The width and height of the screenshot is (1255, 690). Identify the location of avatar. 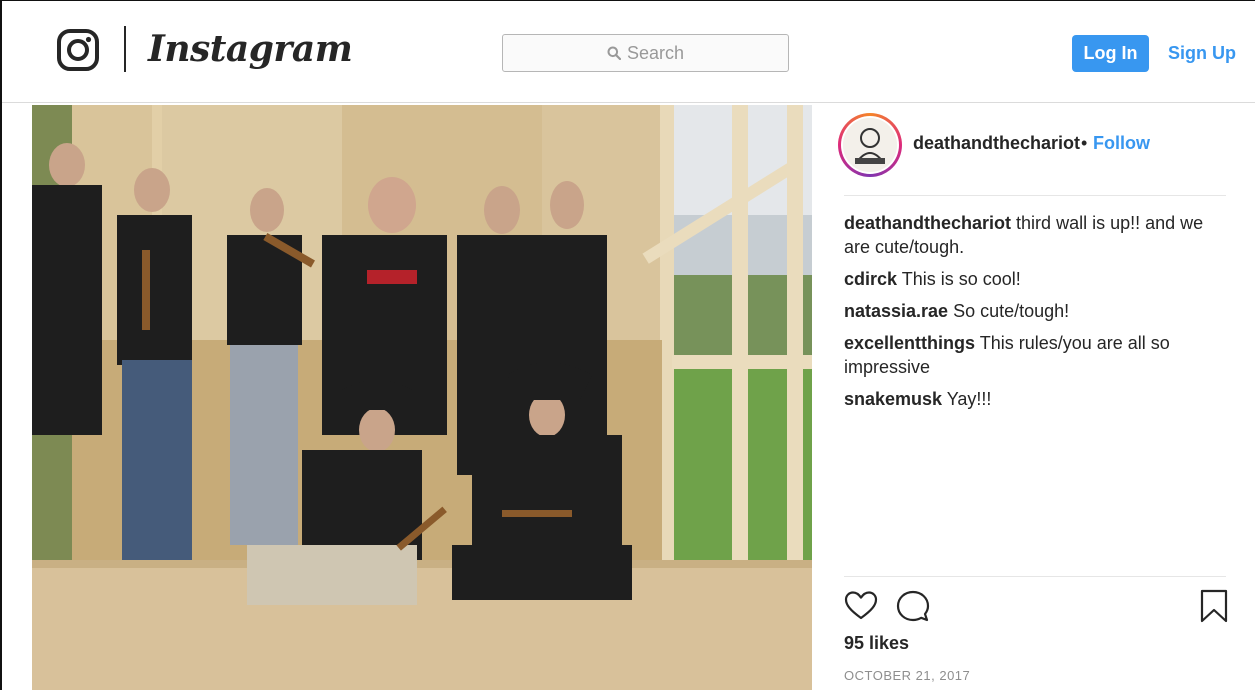
(870, 145).